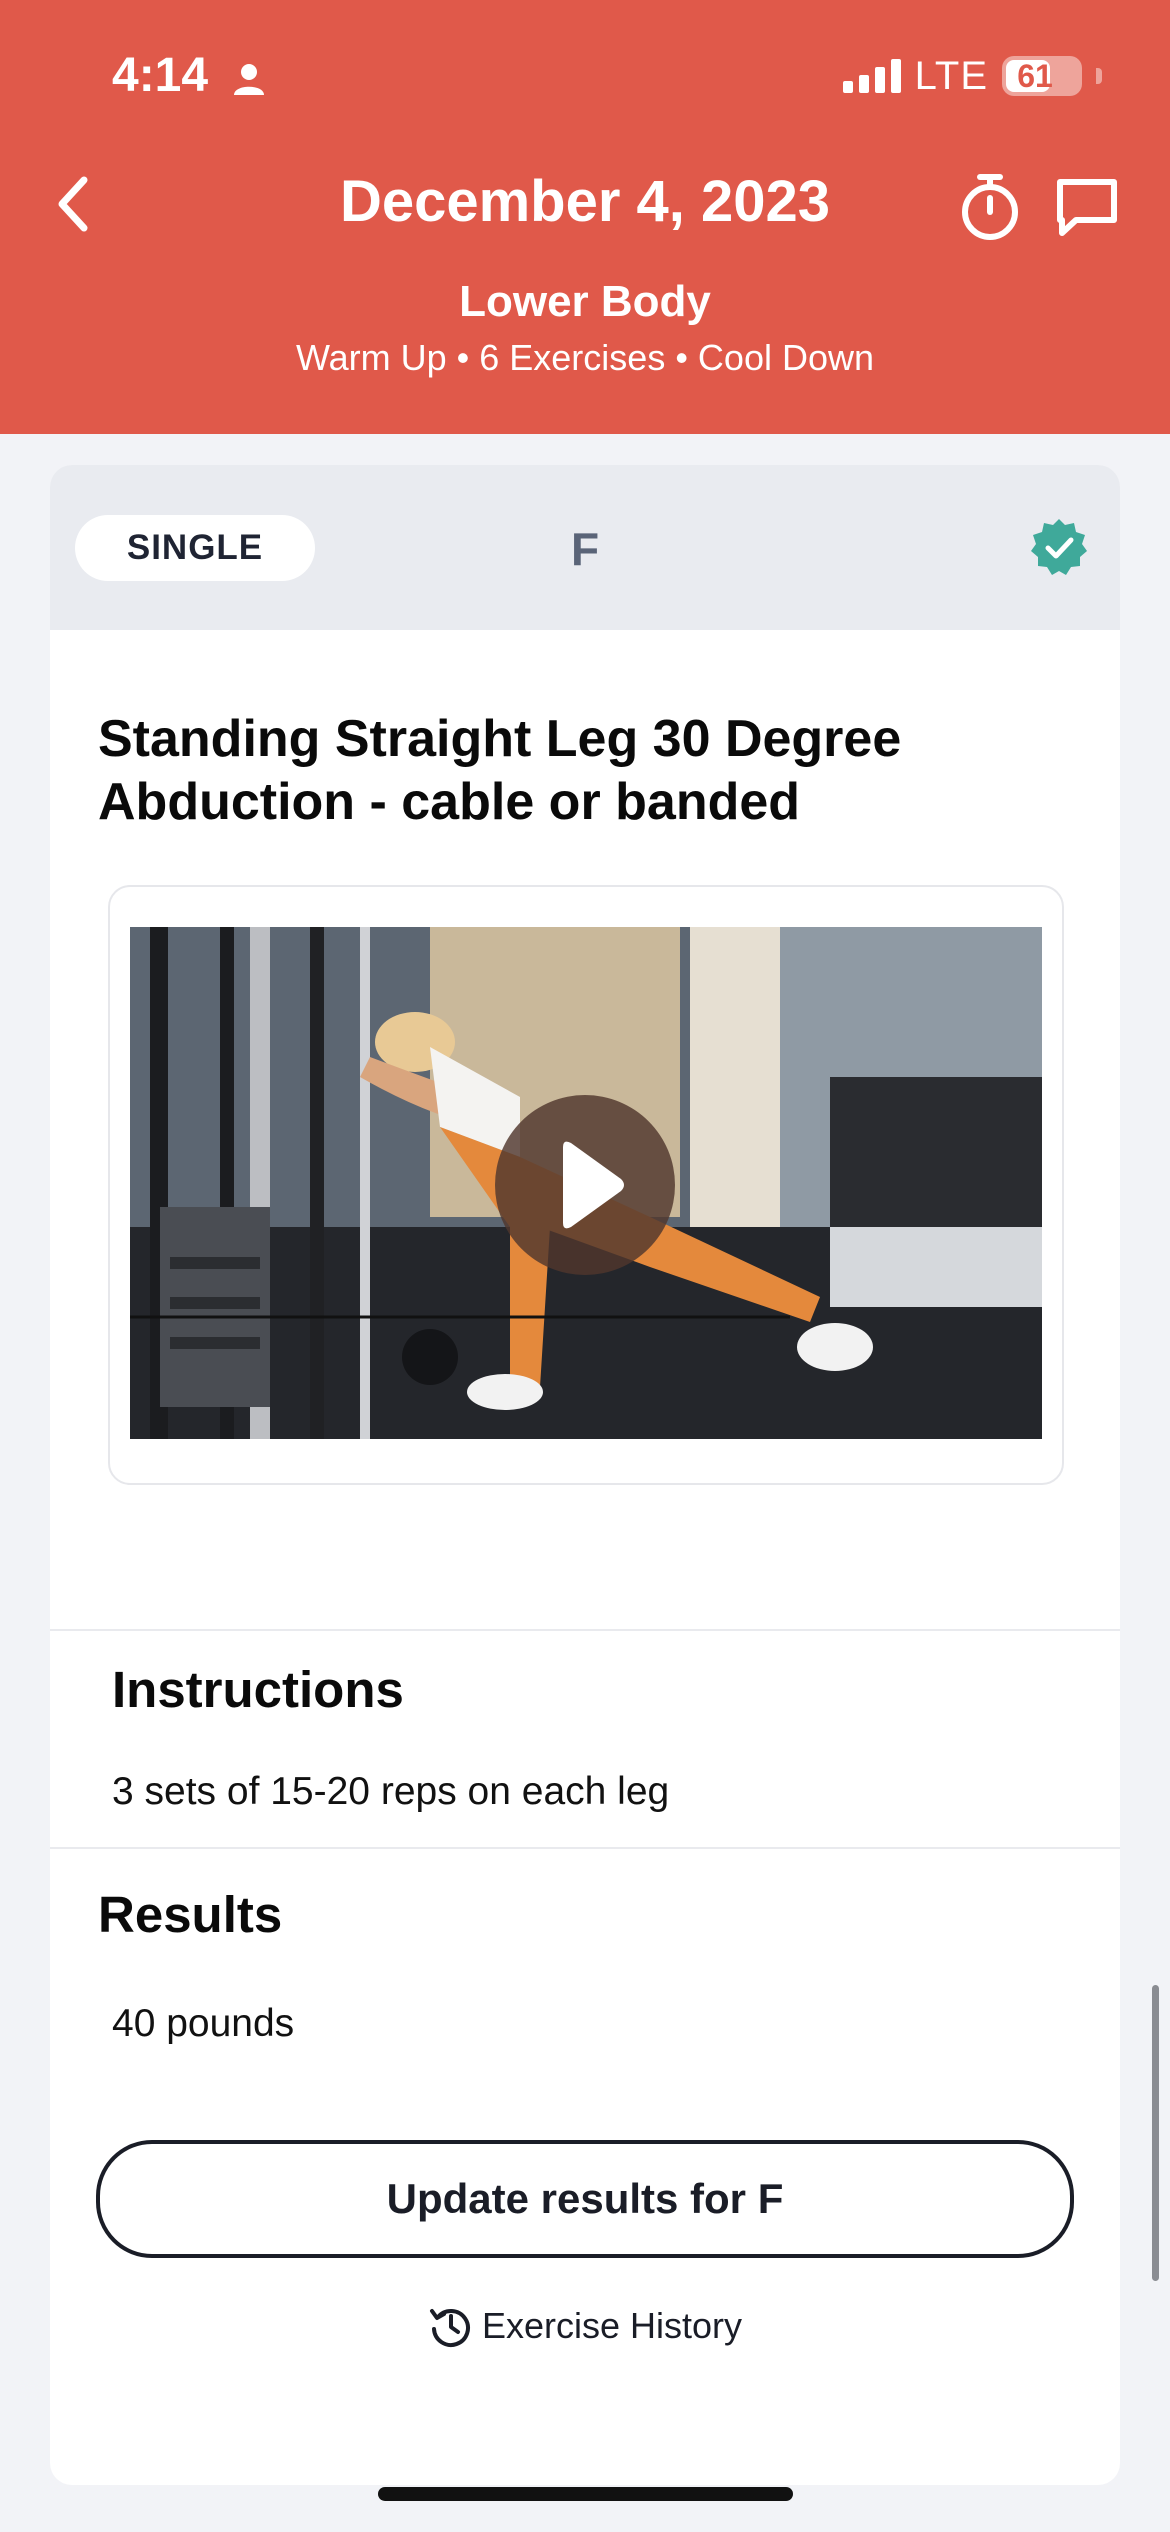 This screenshot has width=1170, height=2532. What do you see at coordinates (249, 79) in the screenshot?
I see `person-icon` at bounding box center [249, 79].